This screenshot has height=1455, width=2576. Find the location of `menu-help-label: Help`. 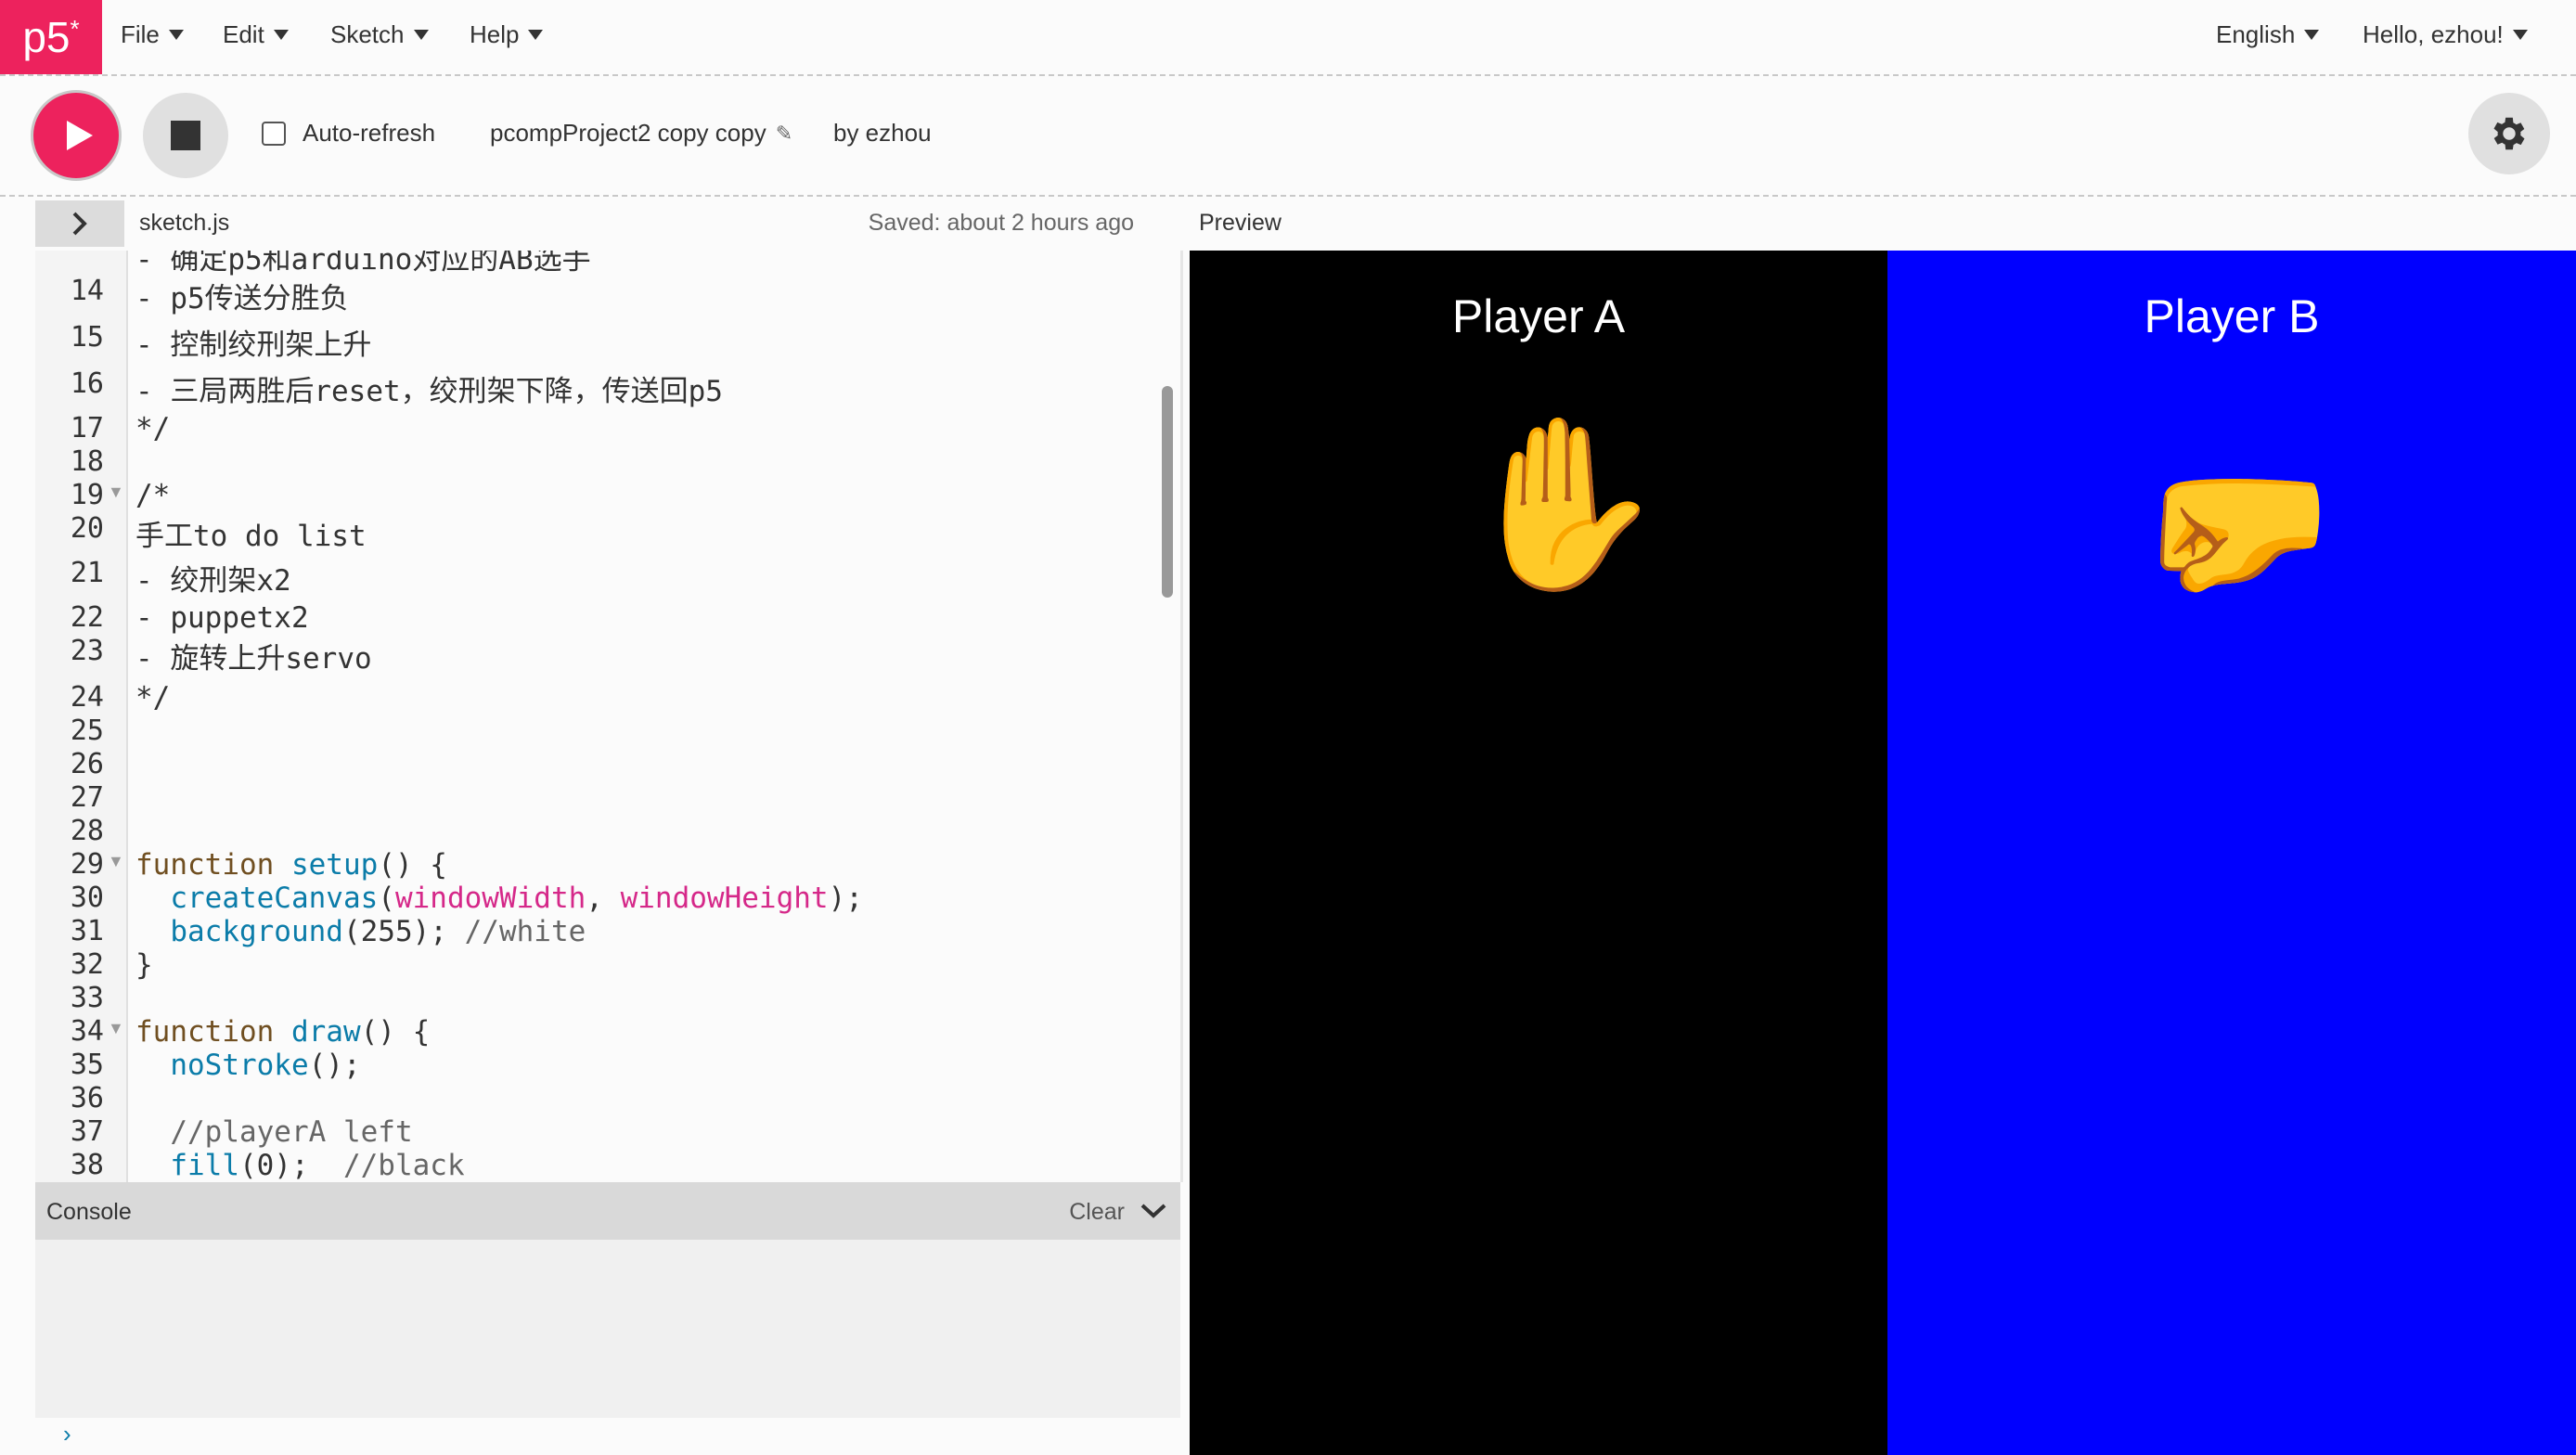

menu-help-label: Help is located at coordinates (495, 34).